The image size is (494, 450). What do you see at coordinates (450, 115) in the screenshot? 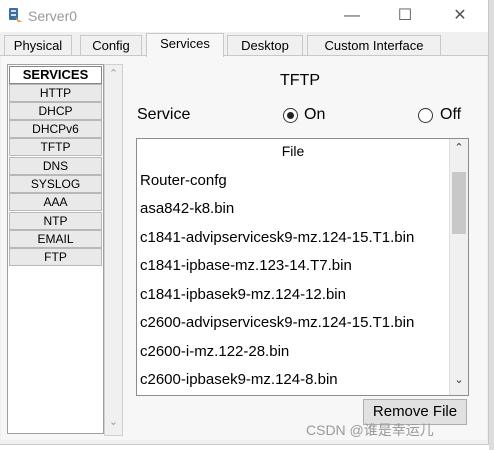
I see `service-off-label: Off` at bounding box center [450, 115].